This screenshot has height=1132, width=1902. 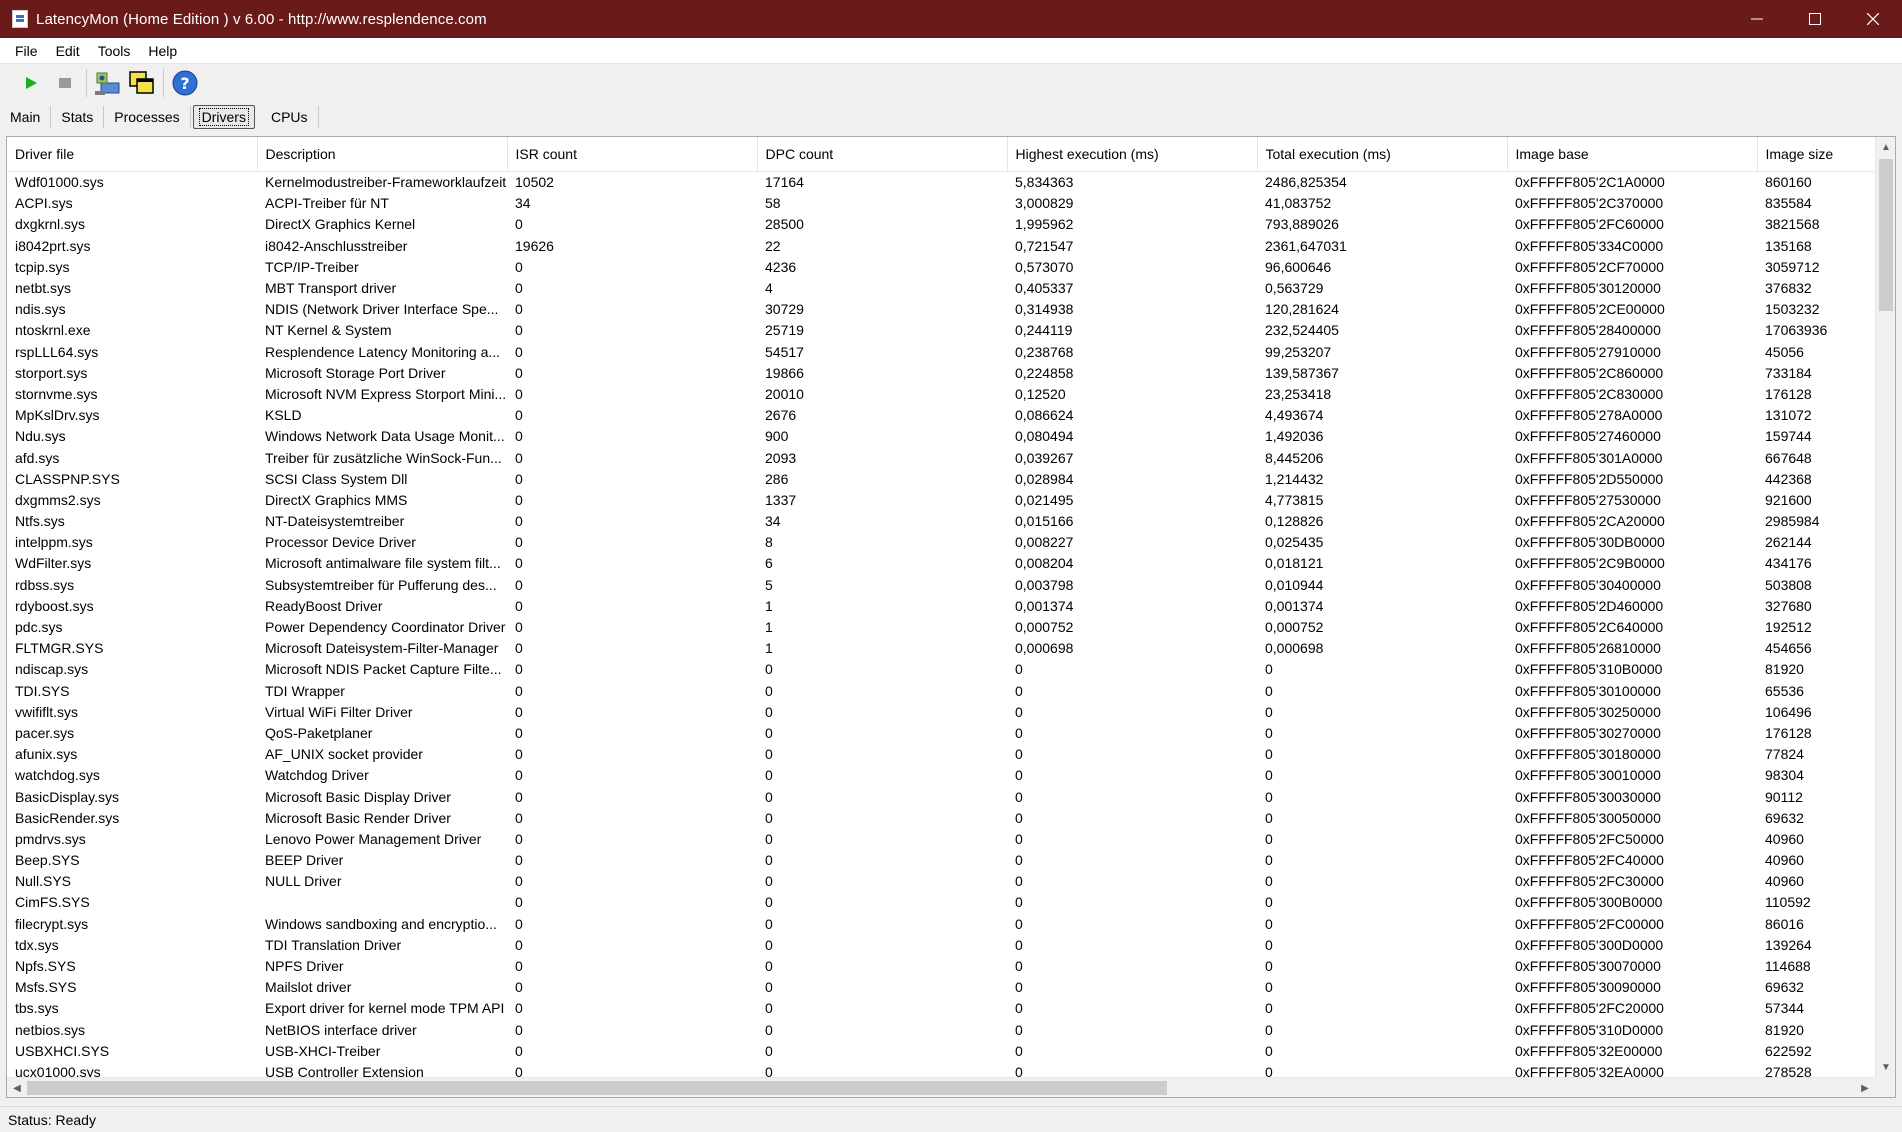 What do you see at coordinates (1792, 521) in the screenshot?
I see `table-cell: 2985984` at bounding box center [1792, 521].